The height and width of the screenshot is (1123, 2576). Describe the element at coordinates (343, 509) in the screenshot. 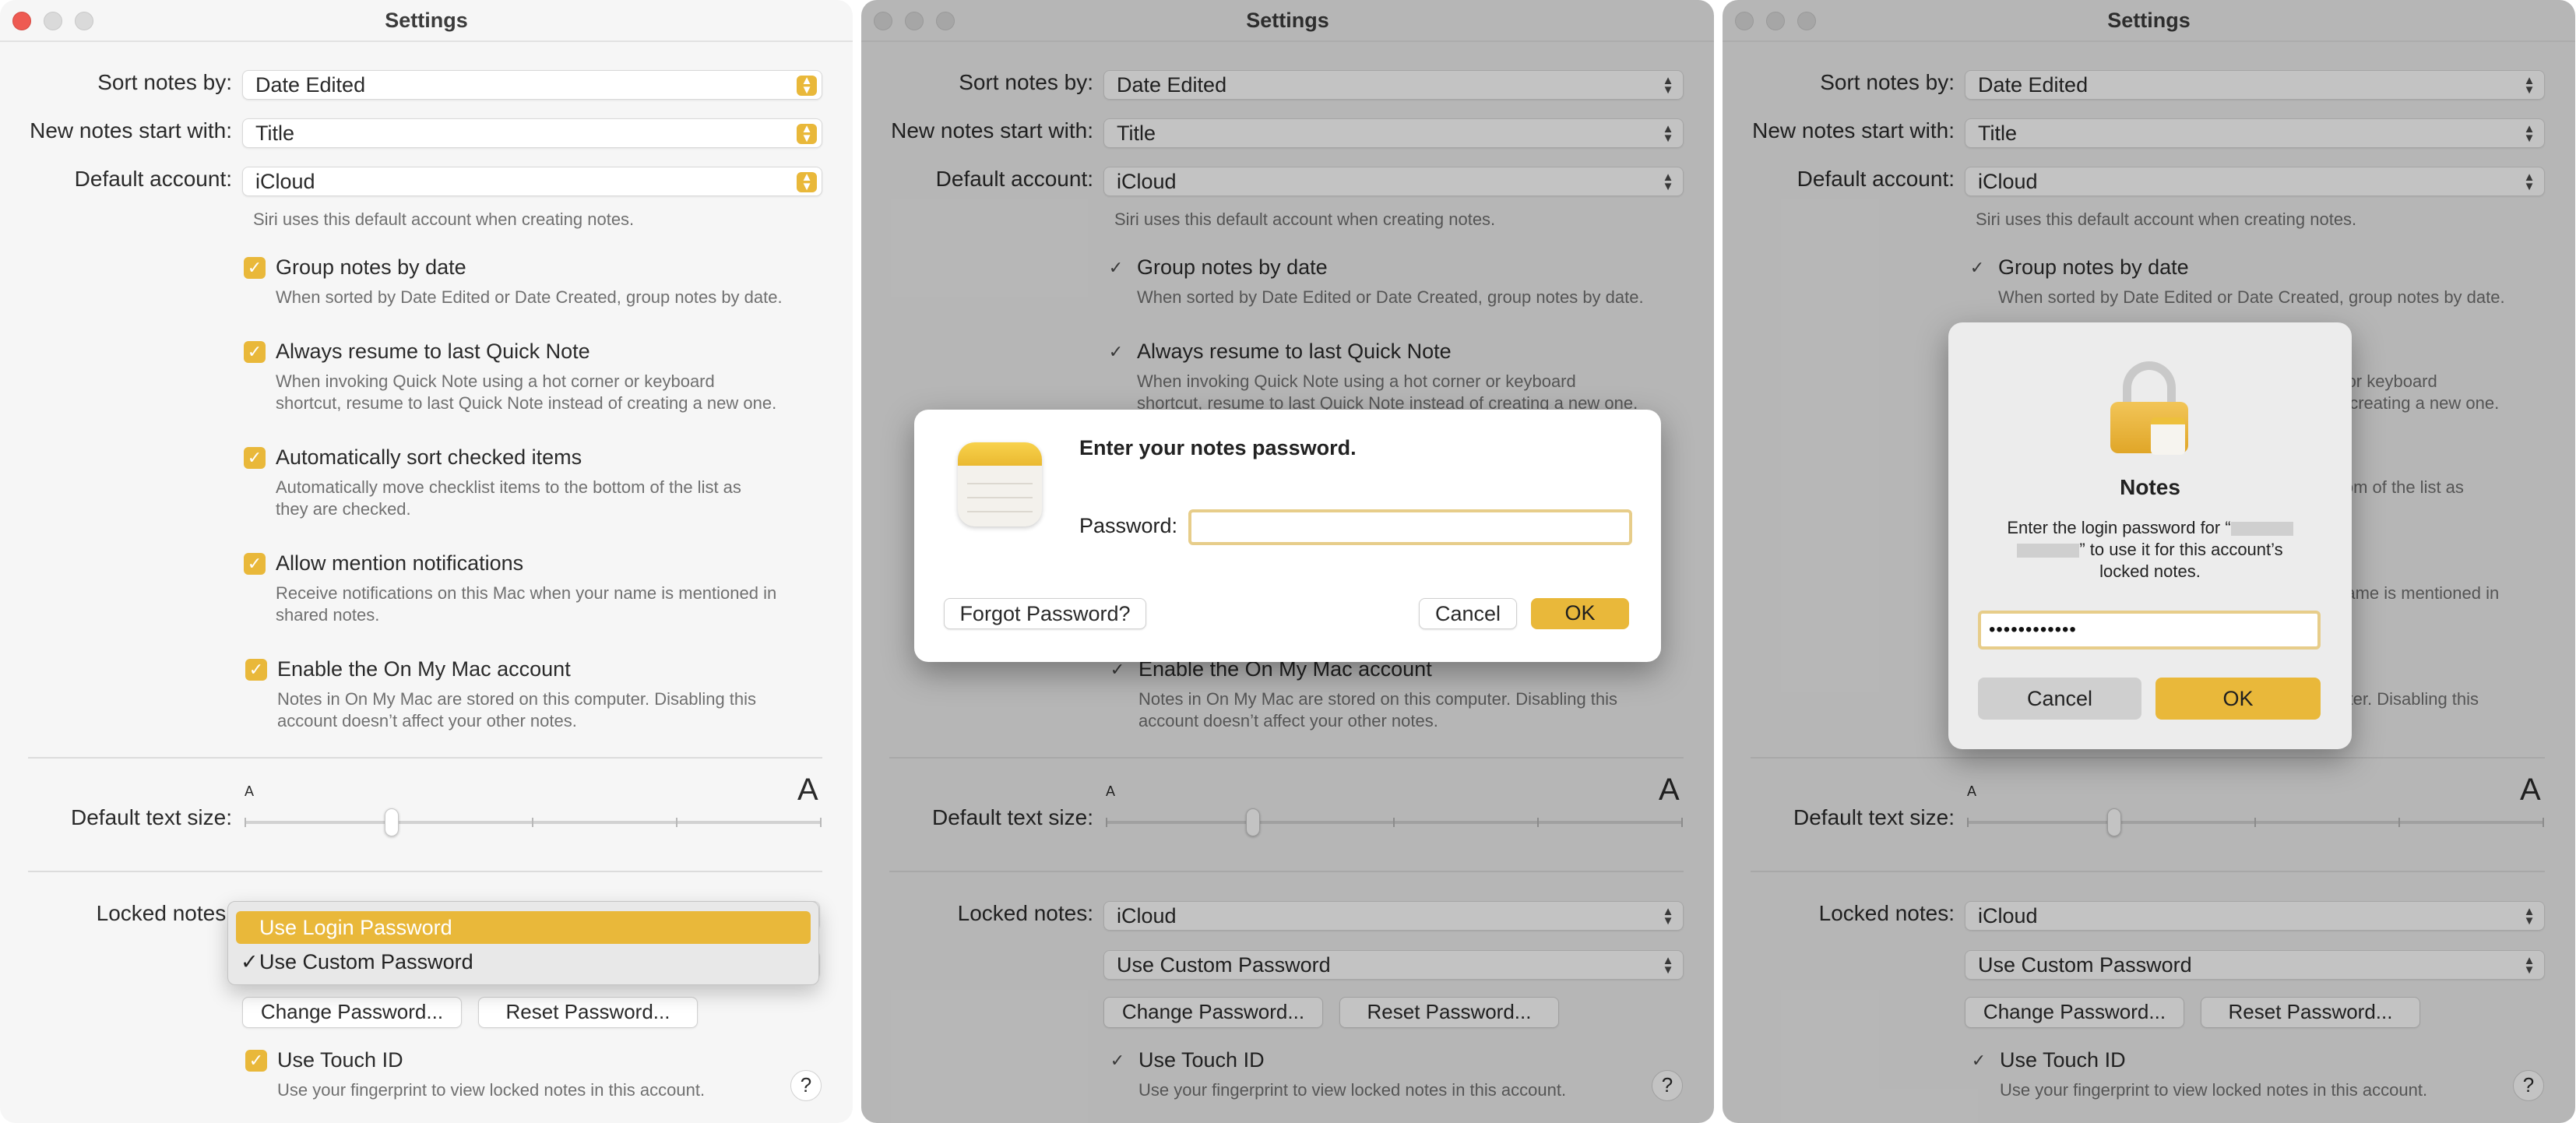

I see `autosort-hint-2: they are checked.` at that location.